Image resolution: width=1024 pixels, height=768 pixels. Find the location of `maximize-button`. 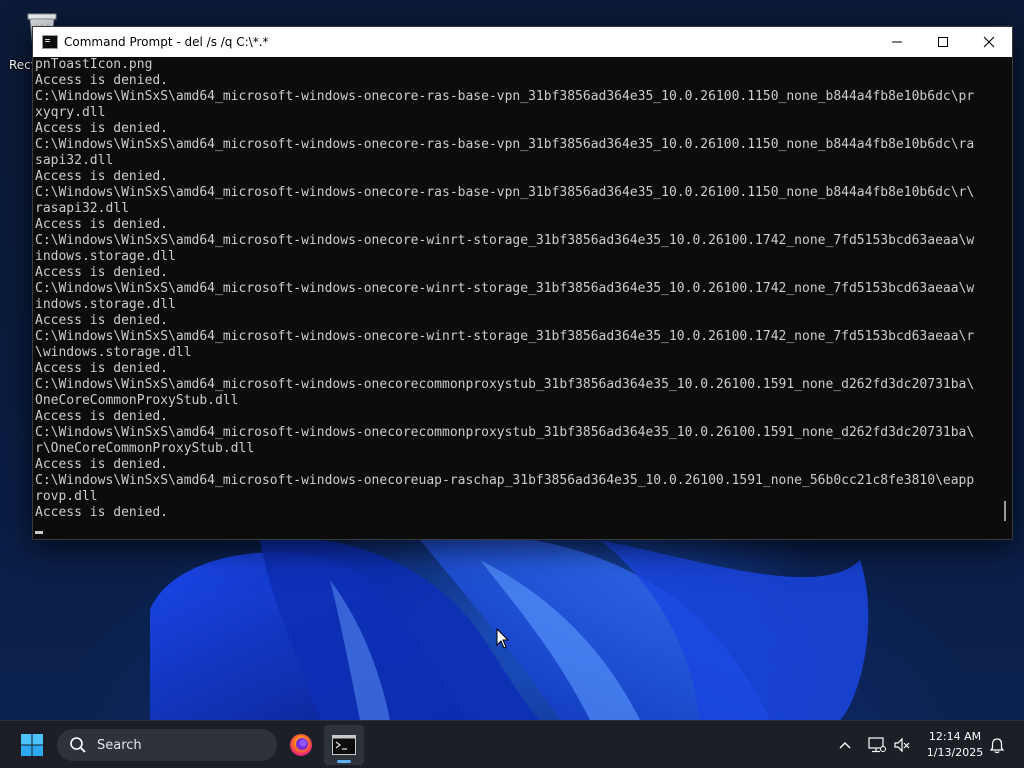

maximize-button is located at coordinates (943, 42).